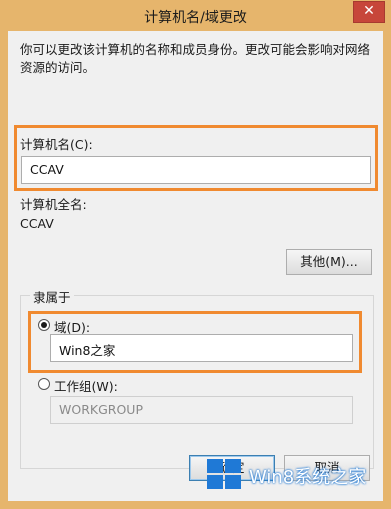  I want to click on domain-radio, so click(44, 325).